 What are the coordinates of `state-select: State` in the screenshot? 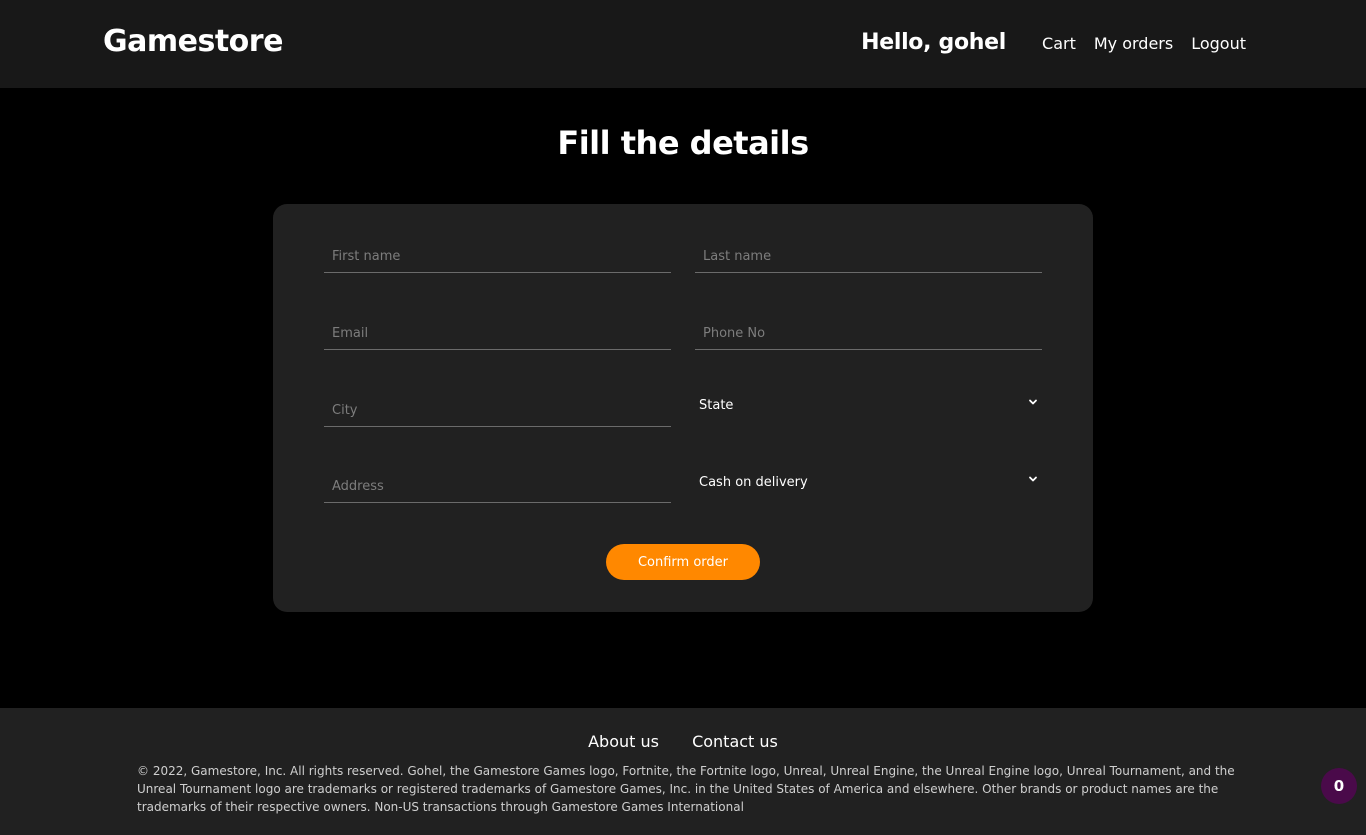 It's located at (868, 404).